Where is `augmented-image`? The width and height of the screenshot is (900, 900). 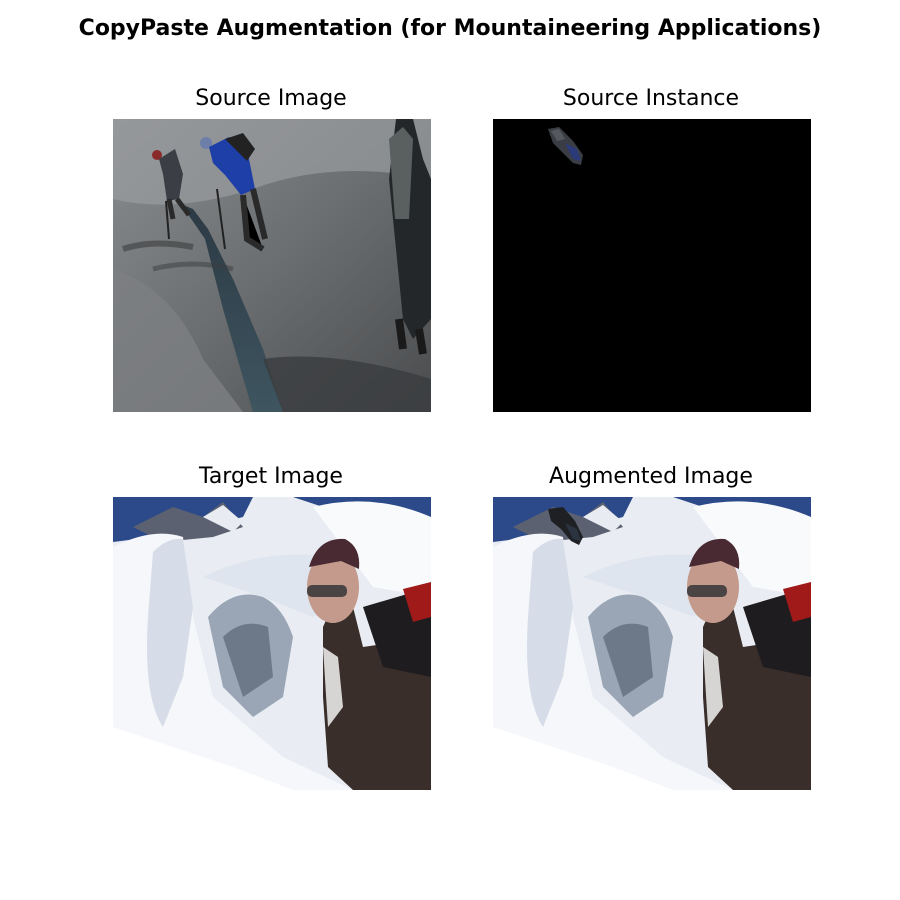
augmented-image is located at coordinates (652, 643).